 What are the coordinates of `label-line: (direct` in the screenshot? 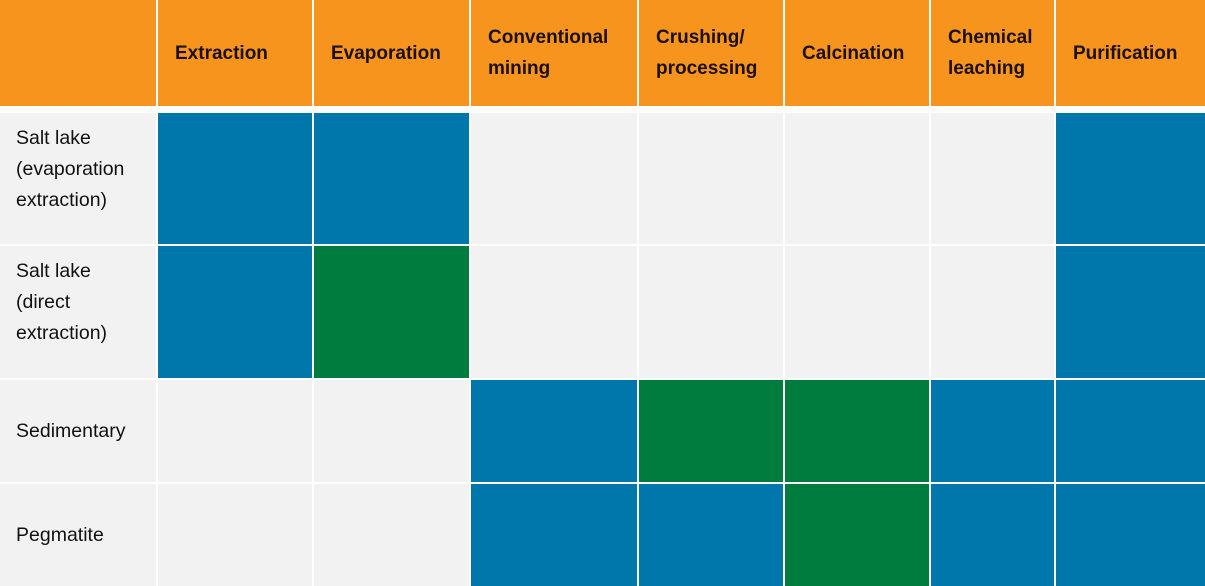 It's located at (43, 302).